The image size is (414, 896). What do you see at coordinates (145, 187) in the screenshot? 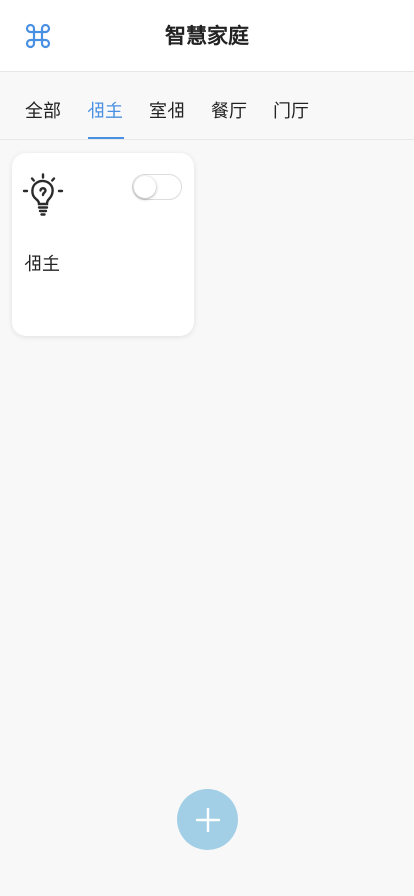
I see `toggle-knob` at bounding box center [145, 187].